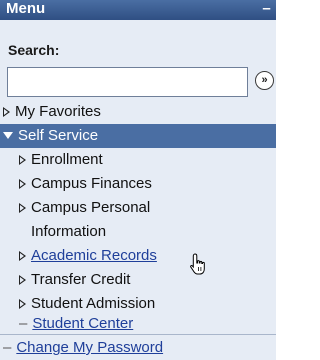  What do you see at coordinates (138, 136) in the screenshot?
I see `nav-item-self-service: Self Service` at bounding box center [138, 136].